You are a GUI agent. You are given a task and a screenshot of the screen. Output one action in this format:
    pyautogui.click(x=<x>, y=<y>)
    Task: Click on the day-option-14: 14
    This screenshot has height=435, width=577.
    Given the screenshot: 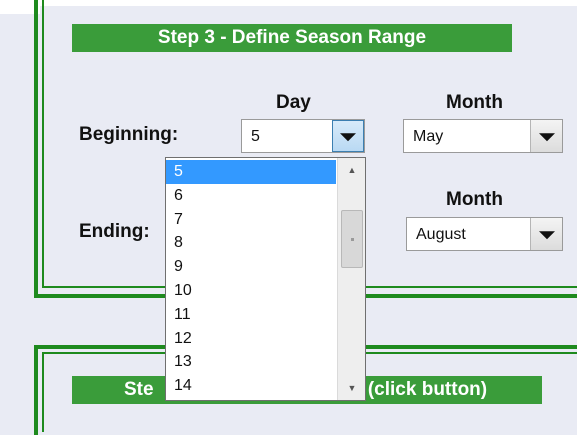 What is the action you would take?
    pyautogui.click(x=251, y=386)
    